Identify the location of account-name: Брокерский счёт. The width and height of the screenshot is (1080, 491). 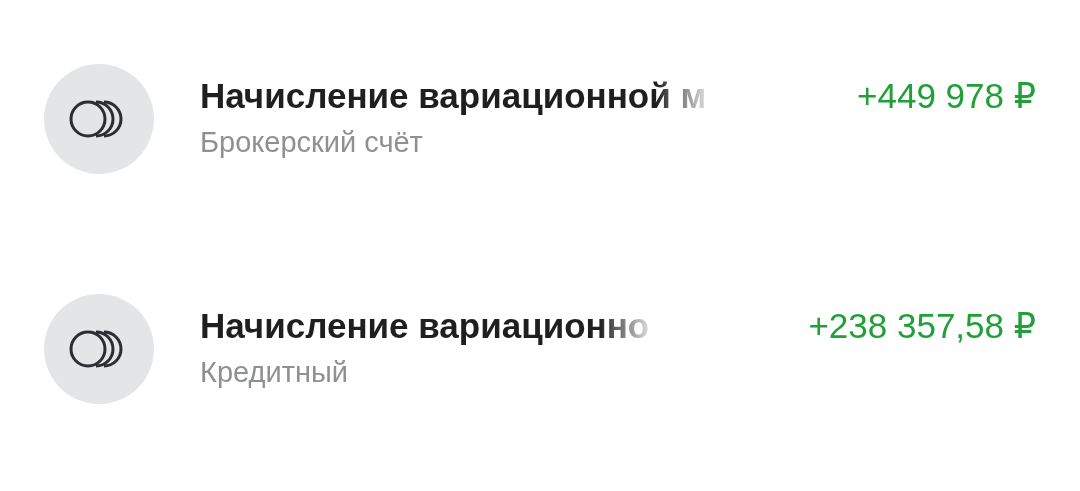
(312, 142).